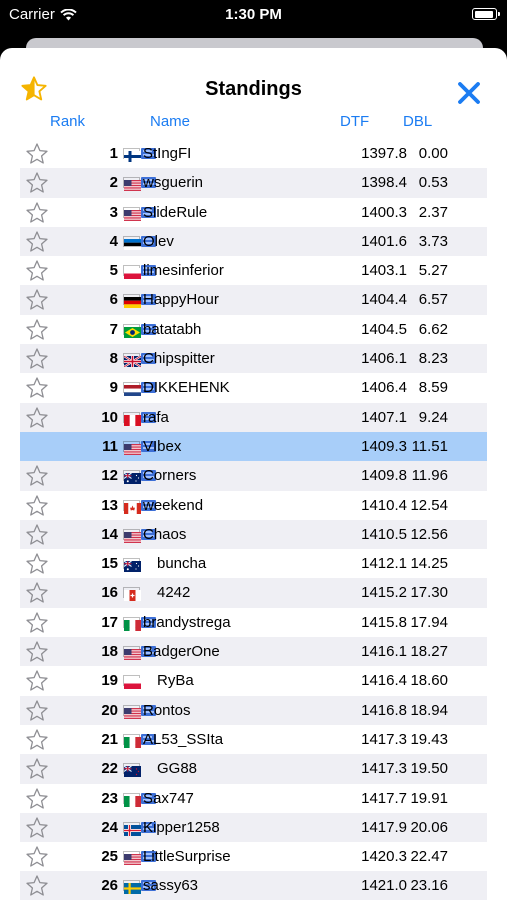 The height and width of the screenshot is (900, 507). I want to click on table-row: 9 DIKKEHENK 1406.4 8.59, so click(253, 387).